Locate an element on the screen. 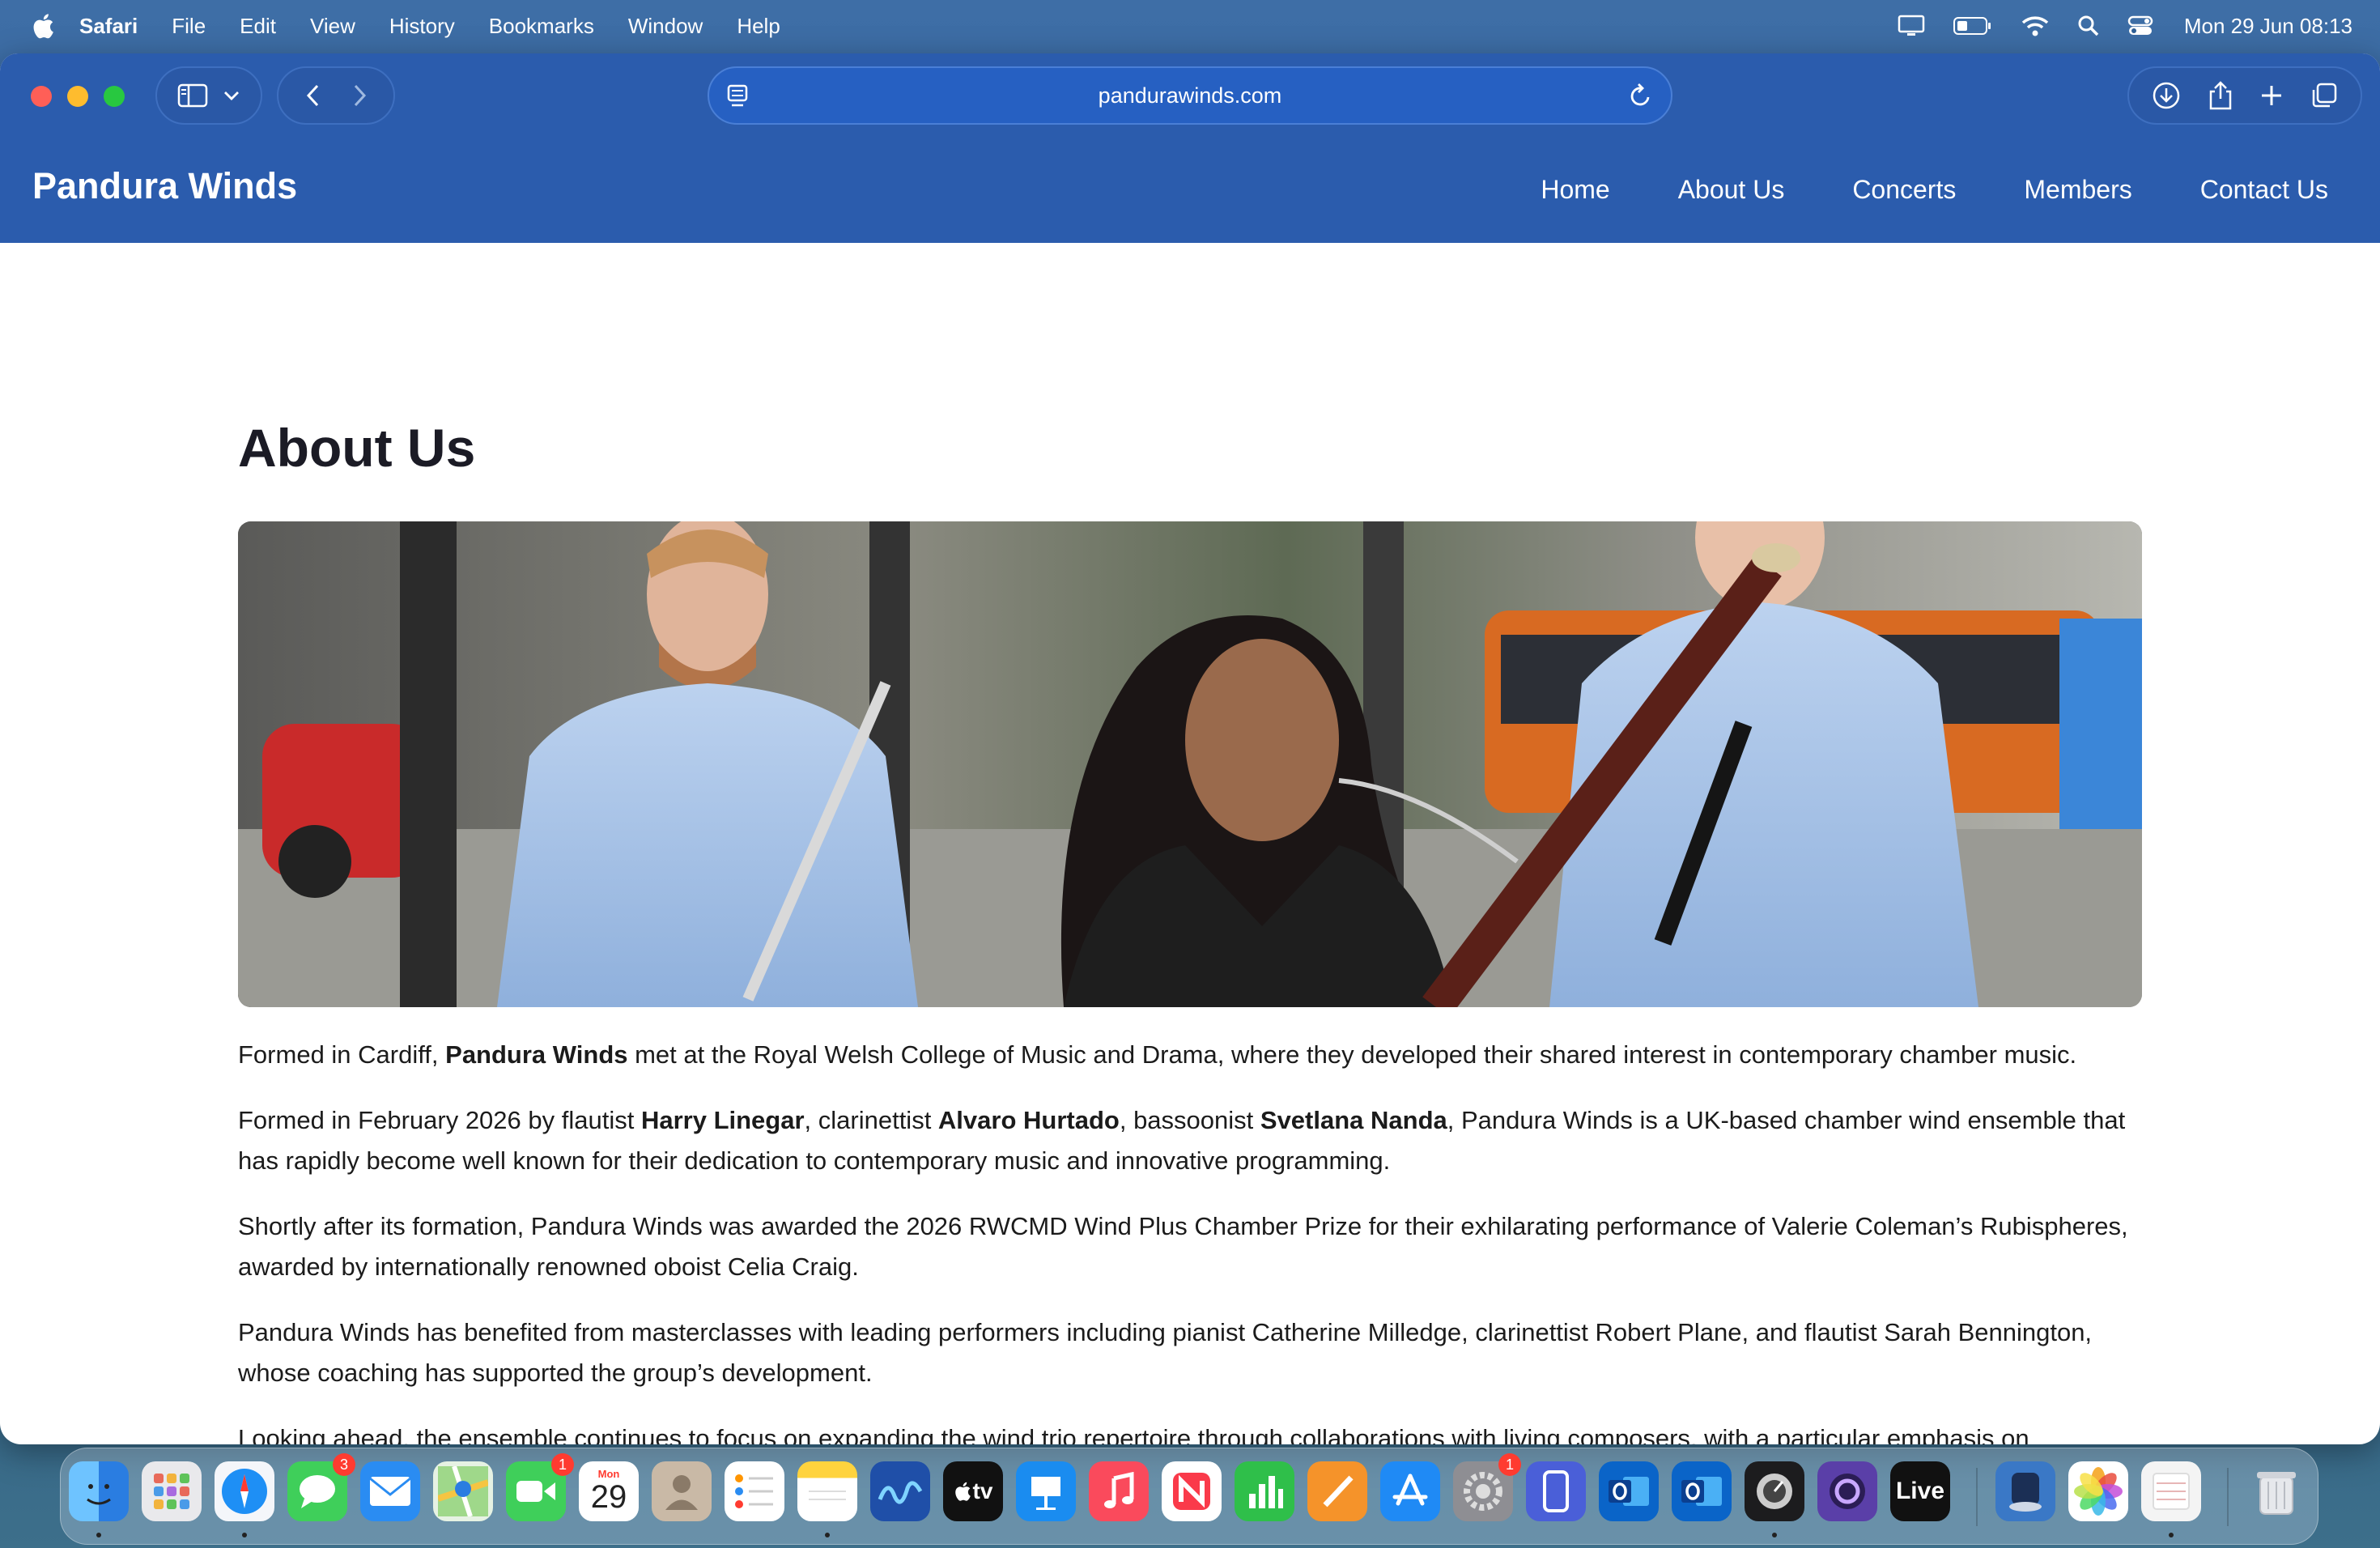 The image size is (2380, 1548). launchpad-app-icon is located at coordinates (172, 1491).